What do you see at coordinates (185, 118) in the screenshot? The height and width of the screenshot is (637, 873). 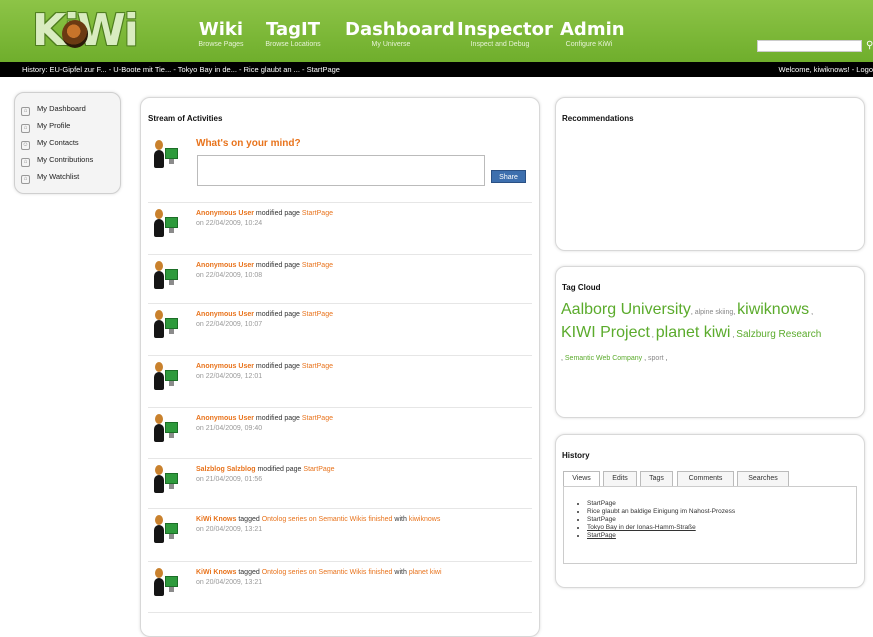 I see `stream-title: Stream of Activities` at bounding box center [185, 118].